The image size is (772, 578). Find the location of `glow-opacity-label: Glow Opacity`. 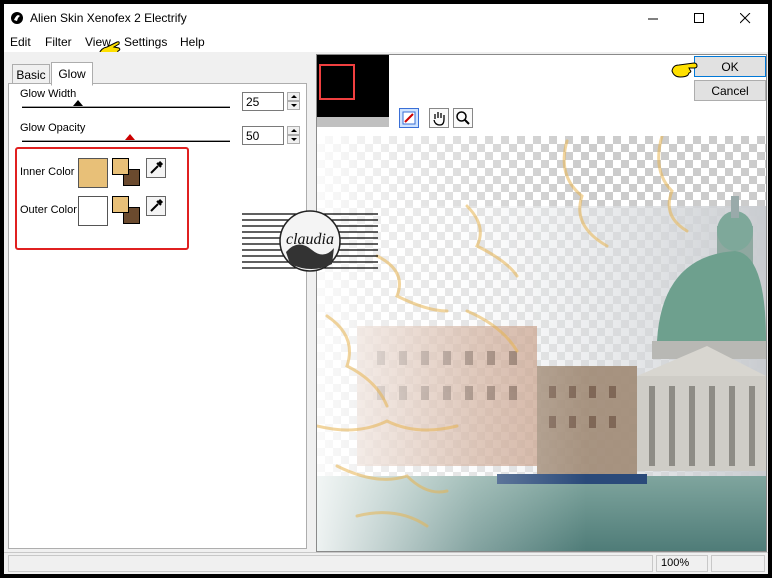

glow-opacity-label: Glow Opacity is located at coordinates (53, 128).